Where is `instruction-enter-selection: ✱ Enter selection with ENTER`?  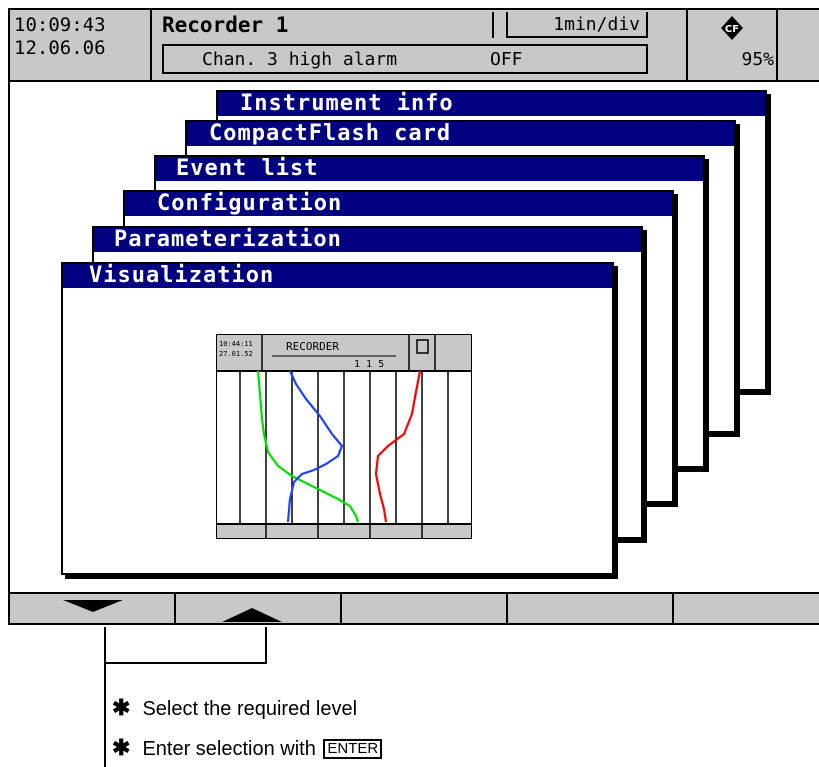 instruction-enter-selection: ✱ Enter selection with ENTER is located at coordinates (247, 748).